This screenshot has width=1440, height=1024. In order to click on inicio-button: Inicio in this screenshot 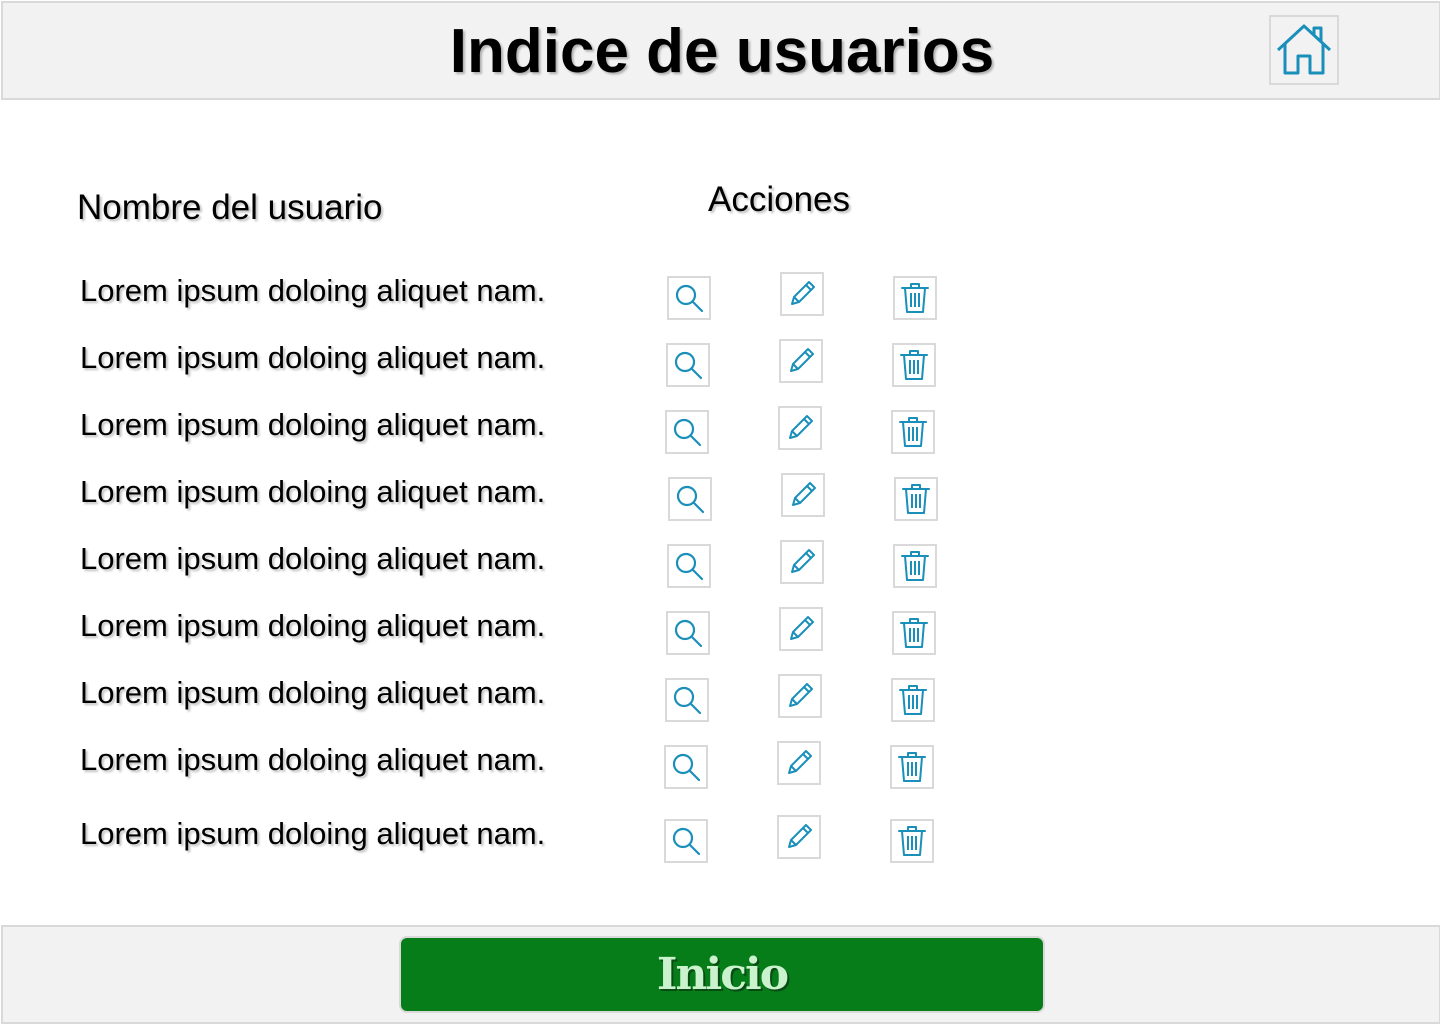, I will do `click(722, 974)`.